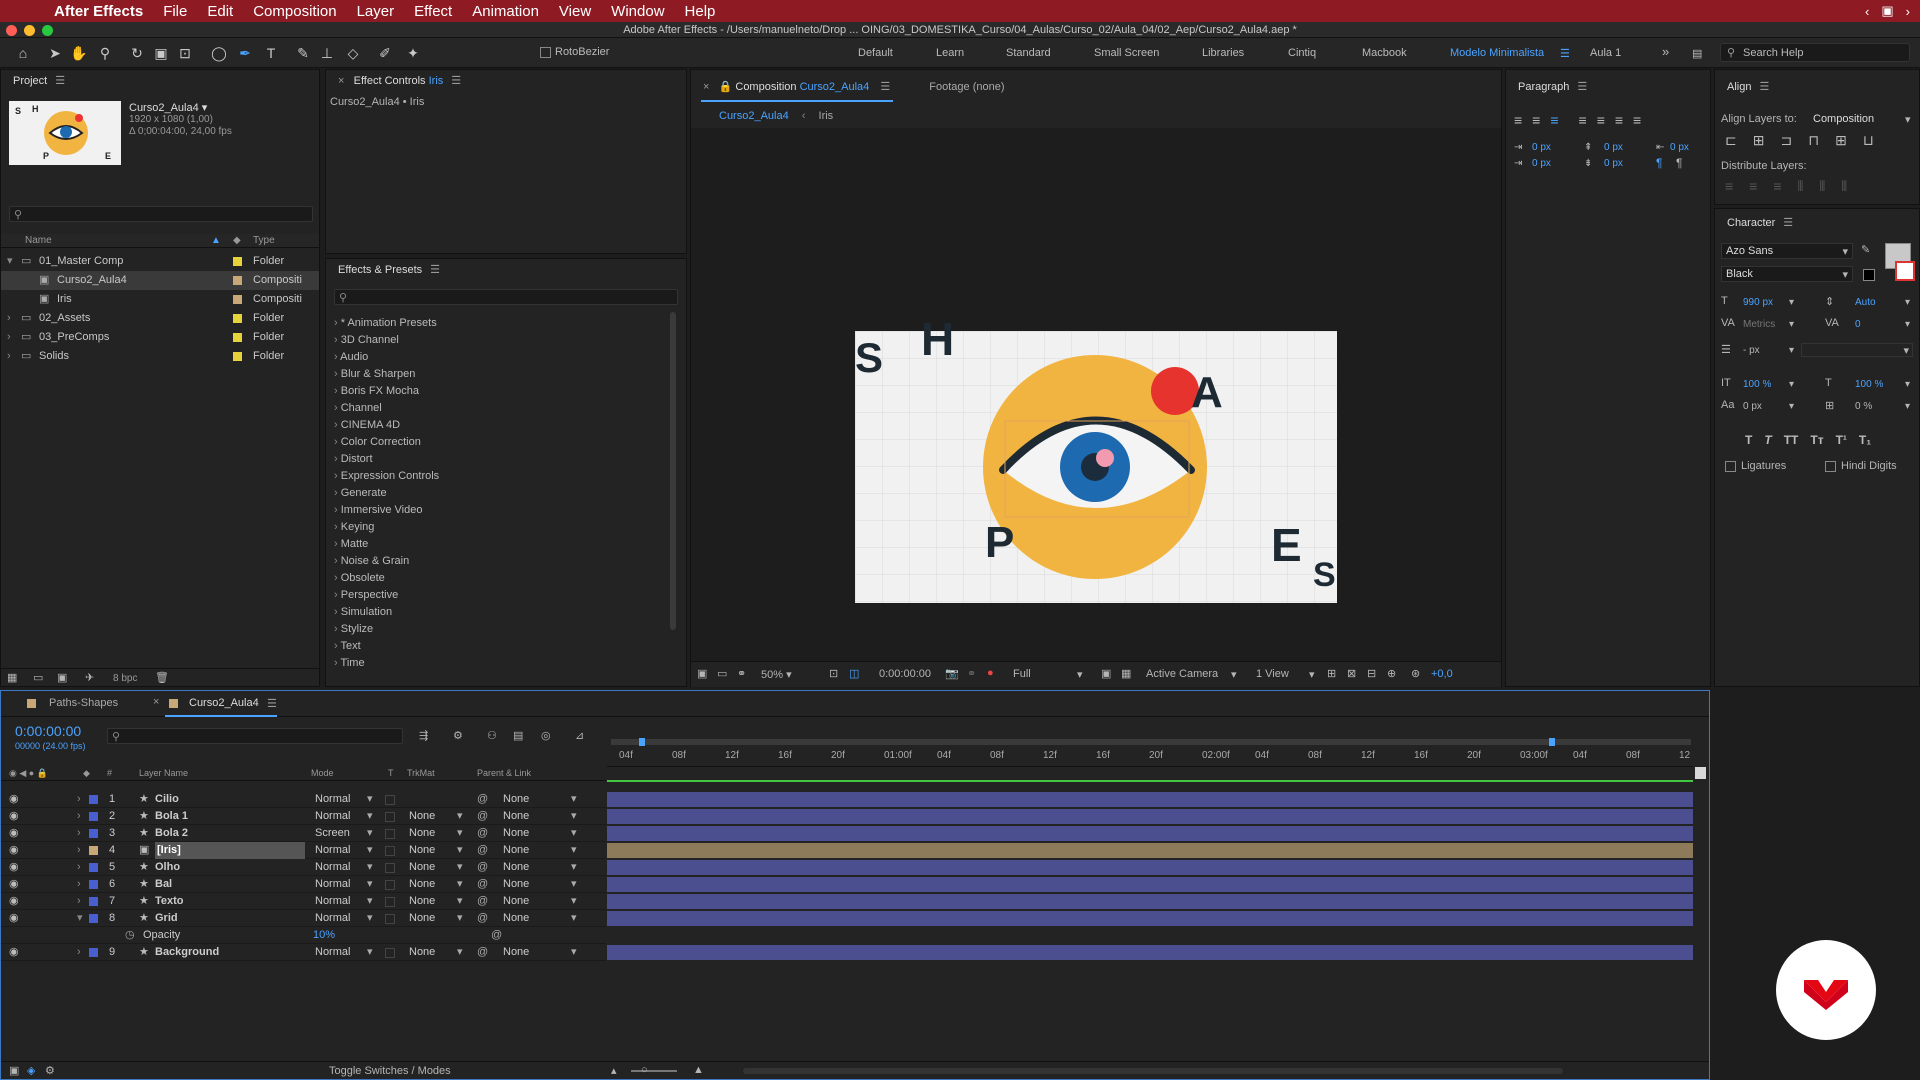 This screenshot has height=1080, width=1920. I want to click on menu-layer: Layer, so click(376, 11).